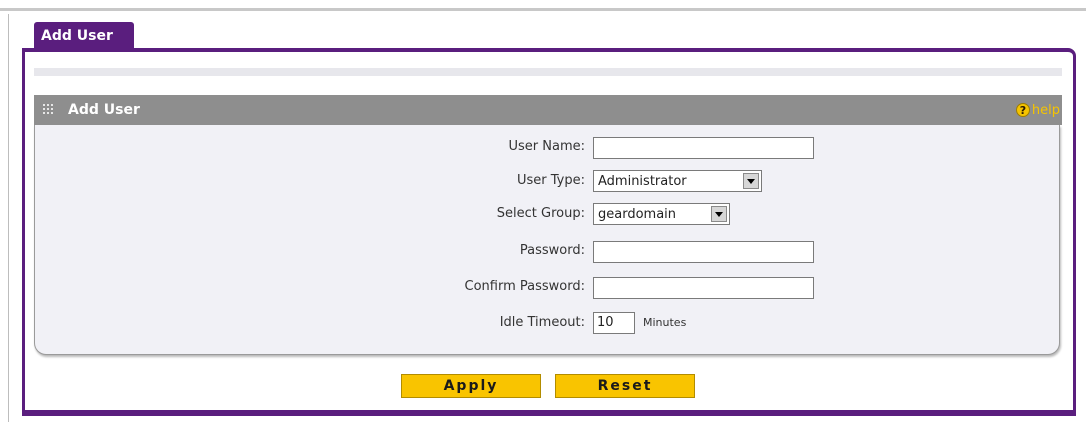 This screenshot has height=428, width=1086. I want to click on user-type-value: Administrator, so click(642, 181).